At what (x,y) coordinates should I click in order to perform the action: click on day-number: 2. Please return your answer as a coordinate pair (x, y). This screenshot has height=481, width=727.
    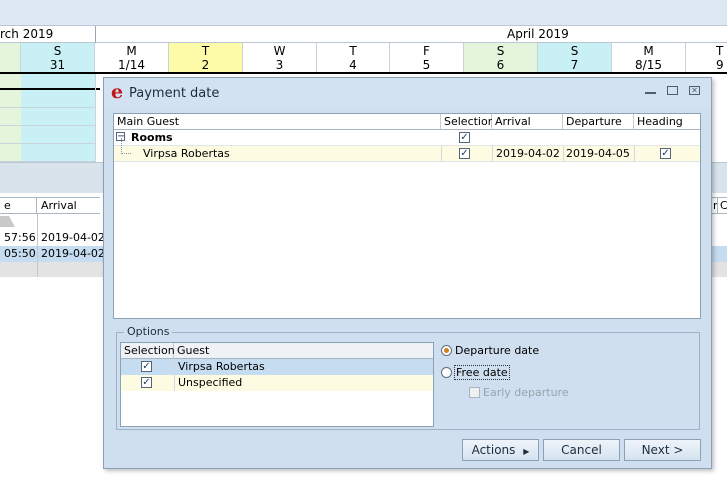
    Looking at the image, I should click on (205, 65).